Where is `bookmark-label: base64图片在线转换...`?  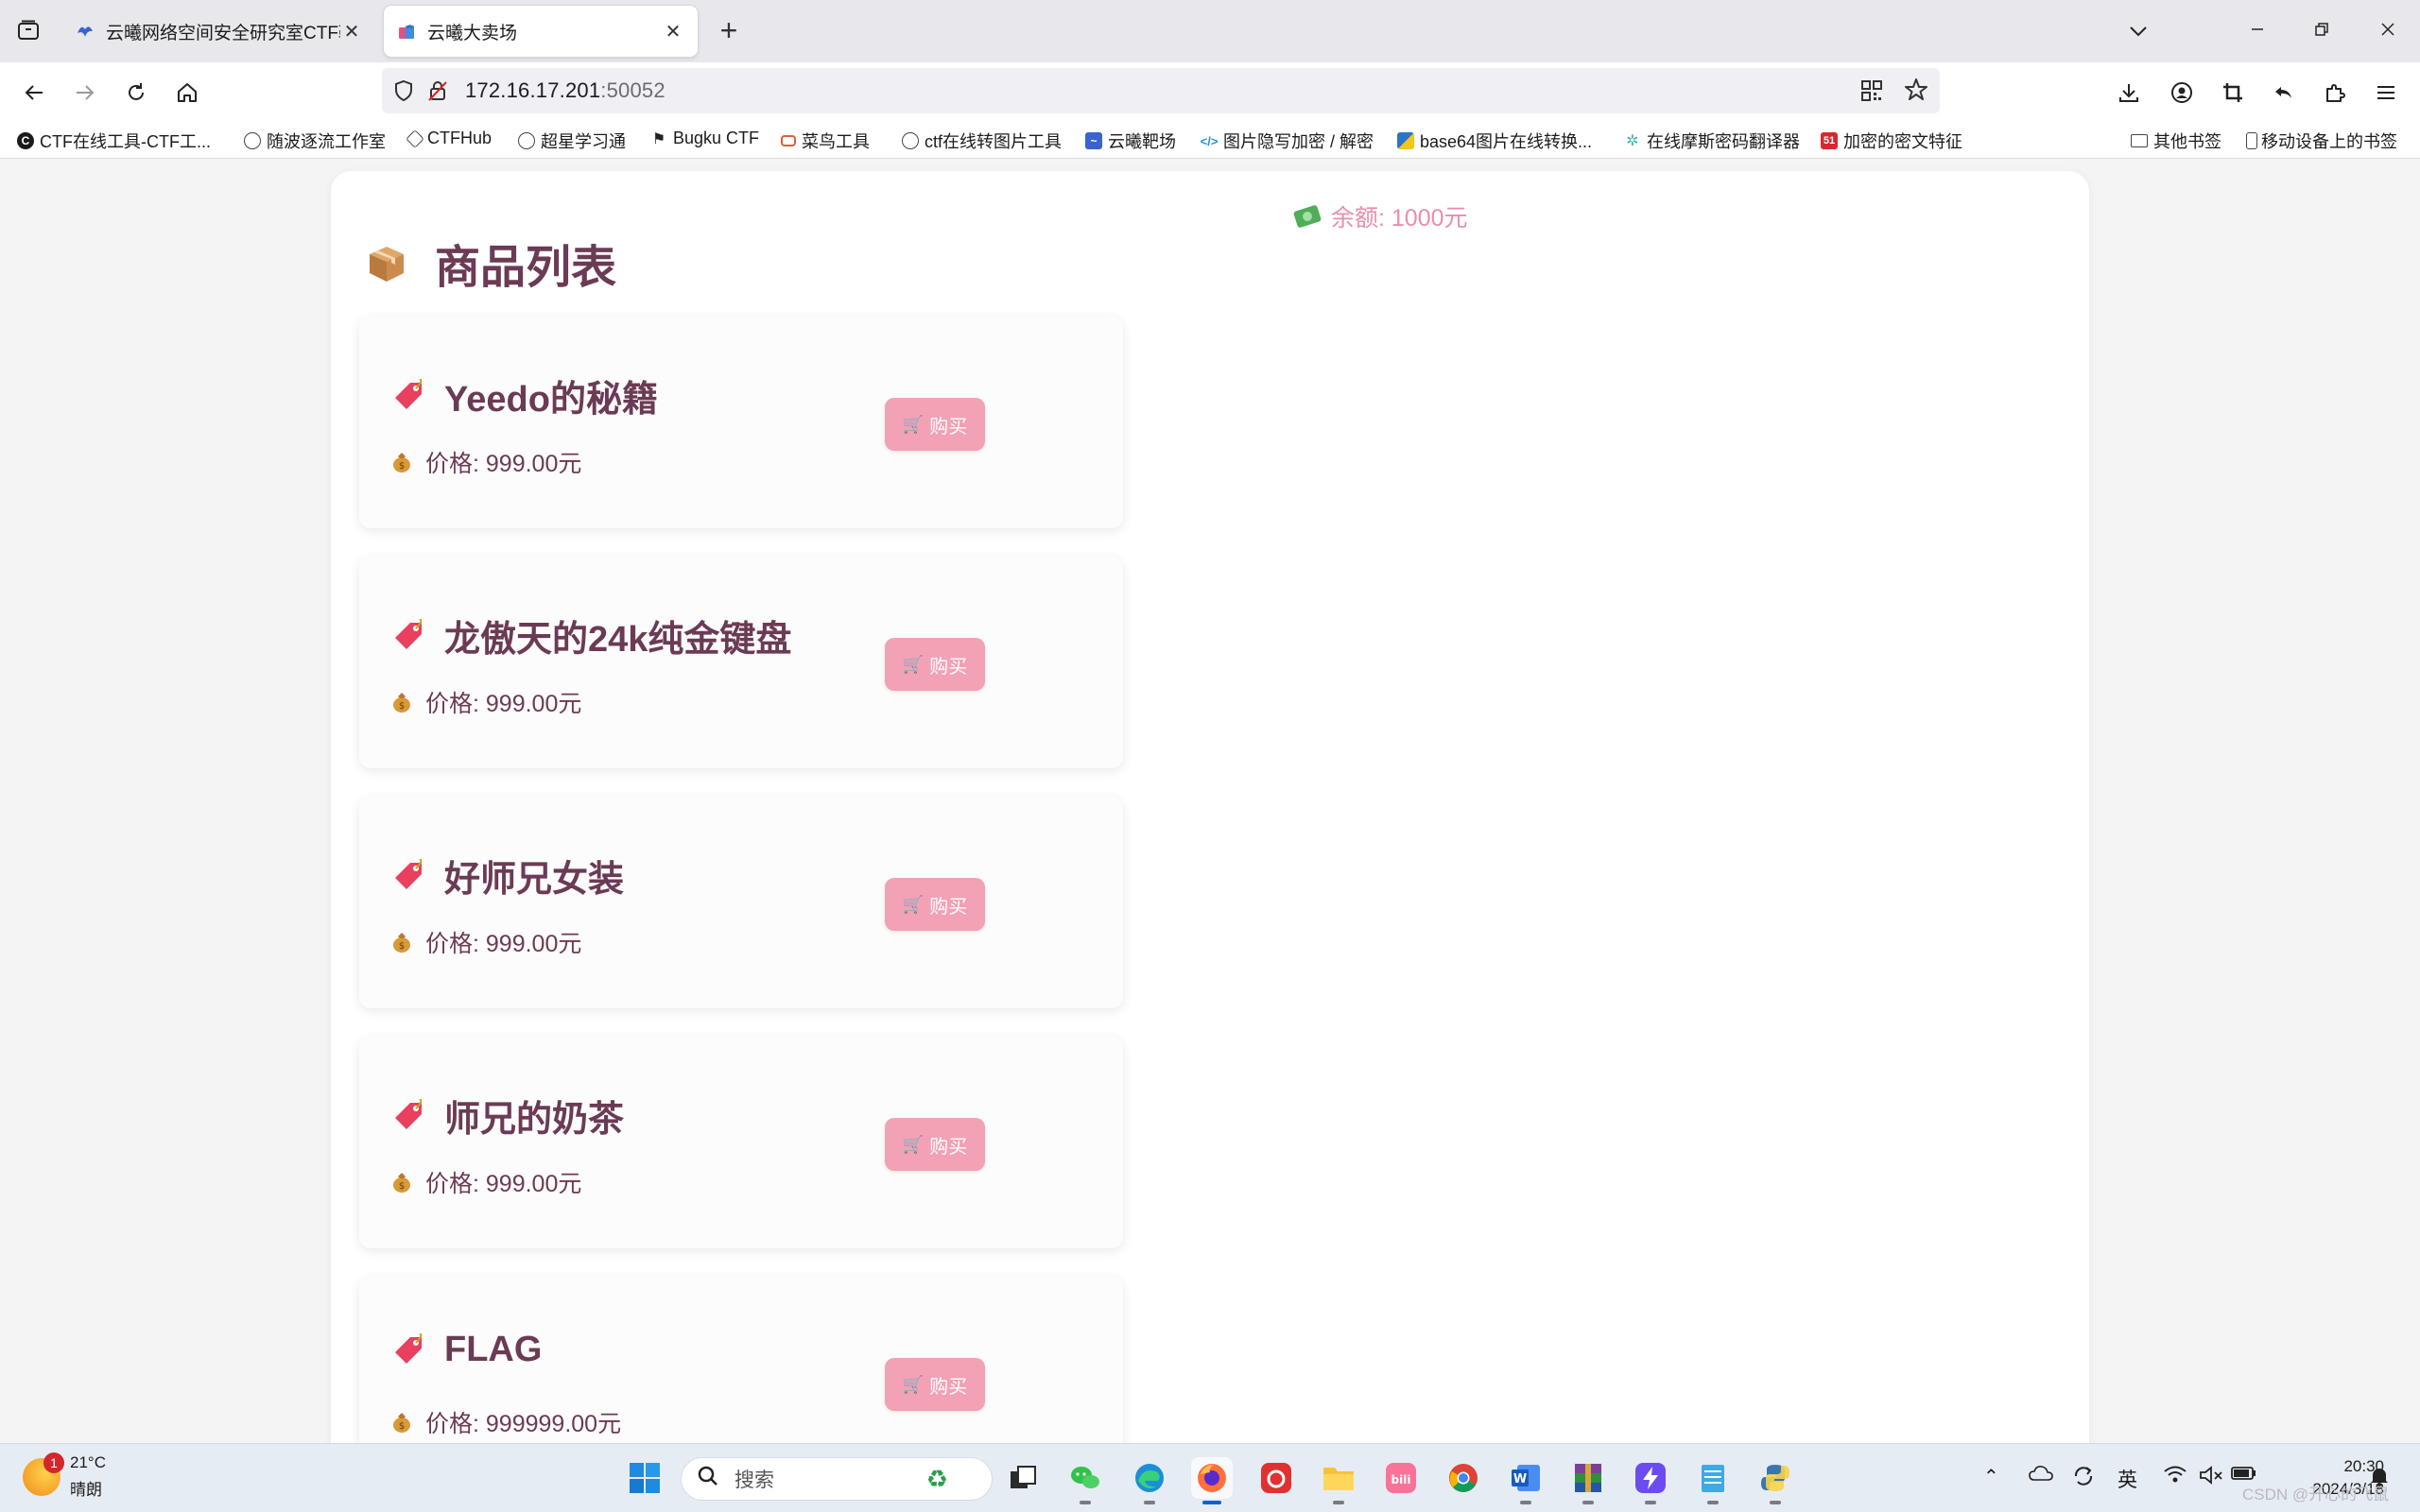 bookmark-label: base64图片在线转换... is located at coordinates (1506, 141).